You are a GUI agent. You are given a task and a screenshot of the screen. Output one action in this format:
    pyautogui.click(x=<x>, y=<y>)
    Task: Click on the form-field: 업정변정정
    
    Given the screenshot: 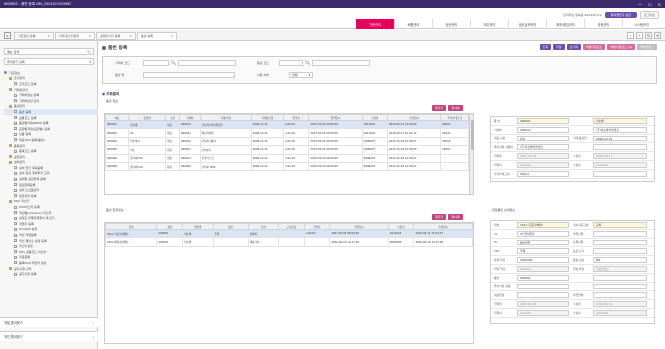 What is the action you would take?
    pyautogui.click(x=620, y=268)
    